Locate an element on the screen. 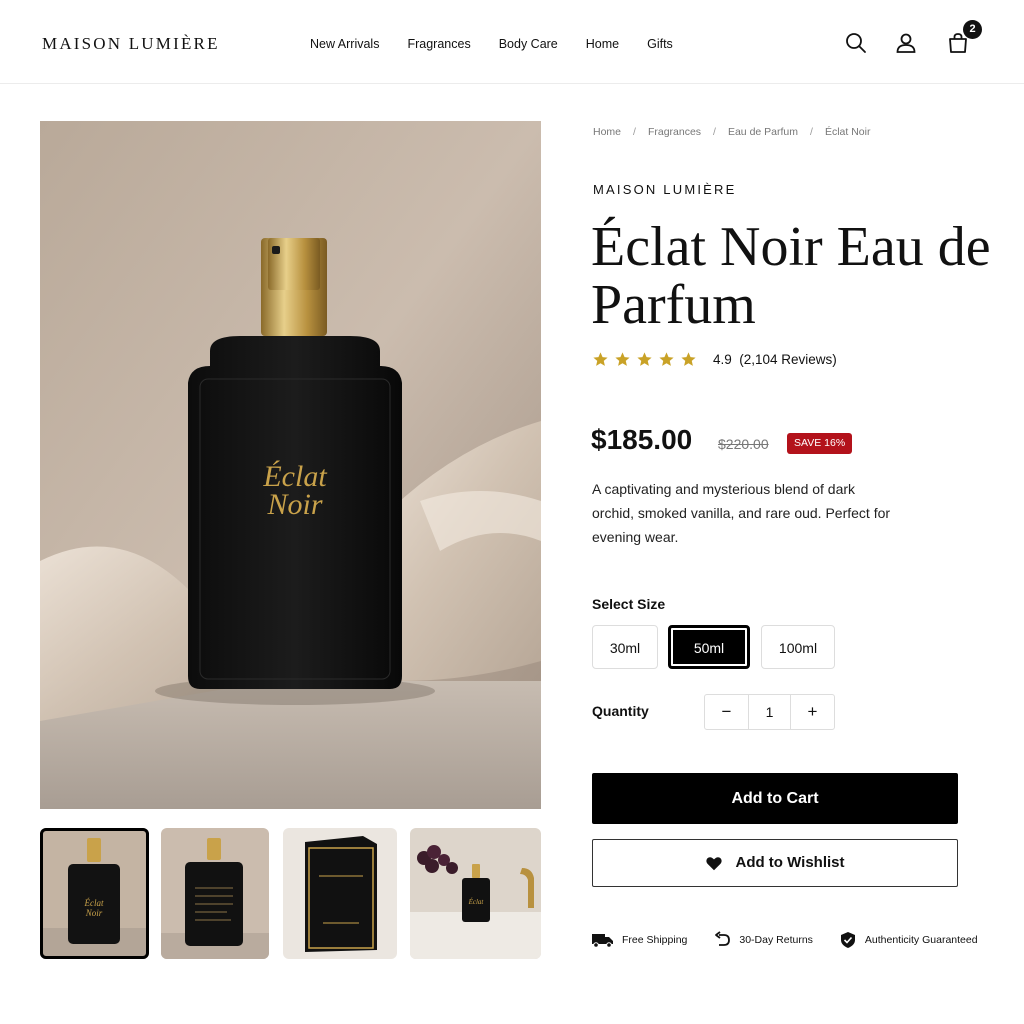 The height and width of the screenshot is (1024, 1024). heart-icon is located at coordinates (714, 864).